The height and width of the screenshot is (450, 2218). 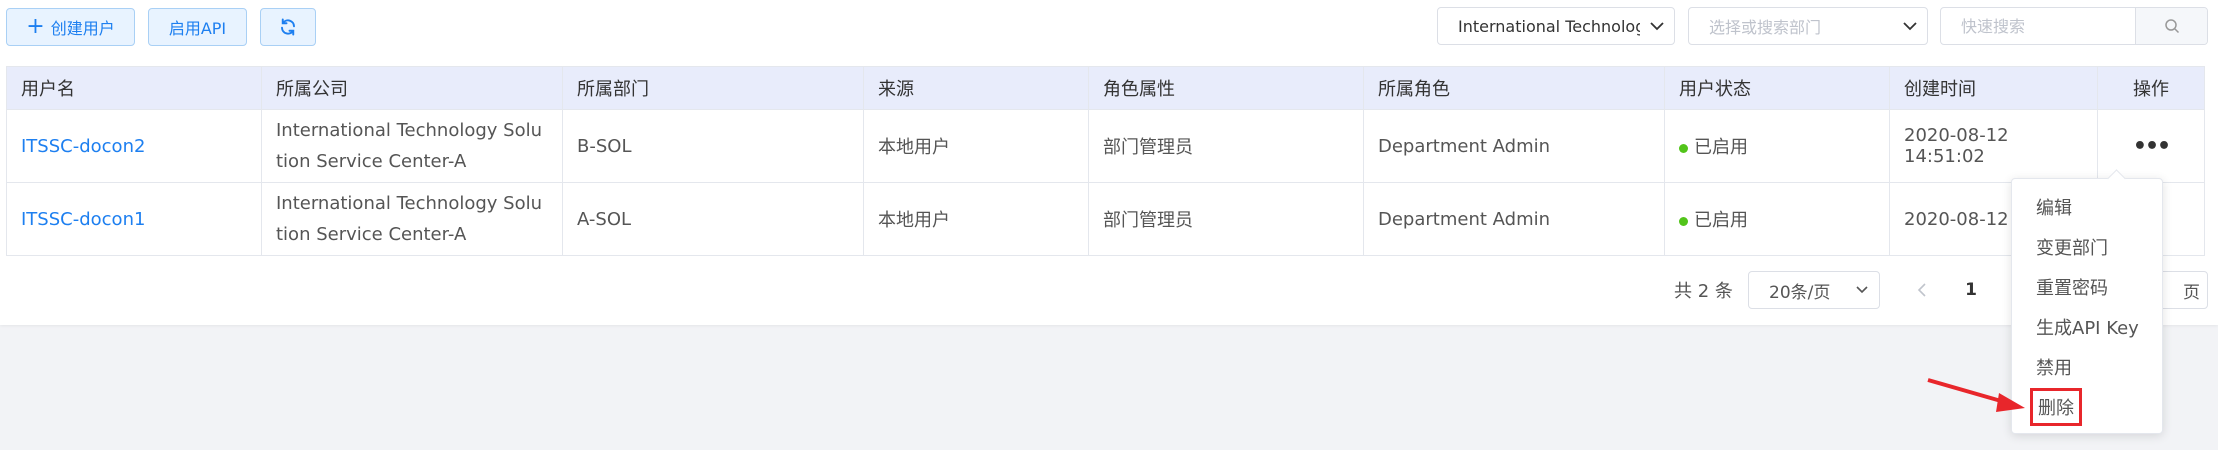 I want to click on enable-api-label: 启用API, so click(x=197, y=28).